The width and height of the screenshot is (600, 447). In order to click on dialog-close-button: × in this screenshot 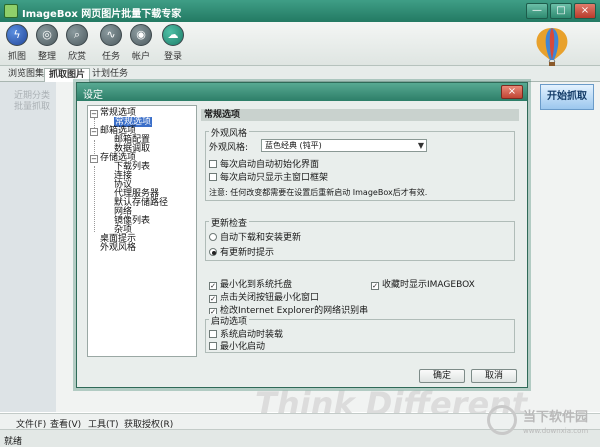, I will do `click(512, 92)`.